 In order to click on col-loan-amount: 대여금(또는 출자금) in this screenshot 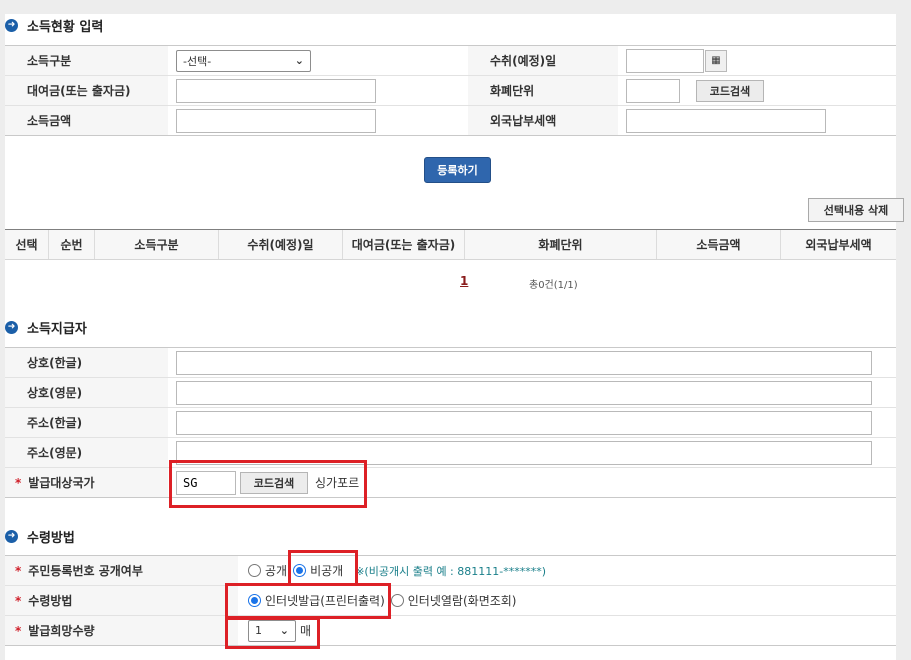, I will do `click(404, 244)`.